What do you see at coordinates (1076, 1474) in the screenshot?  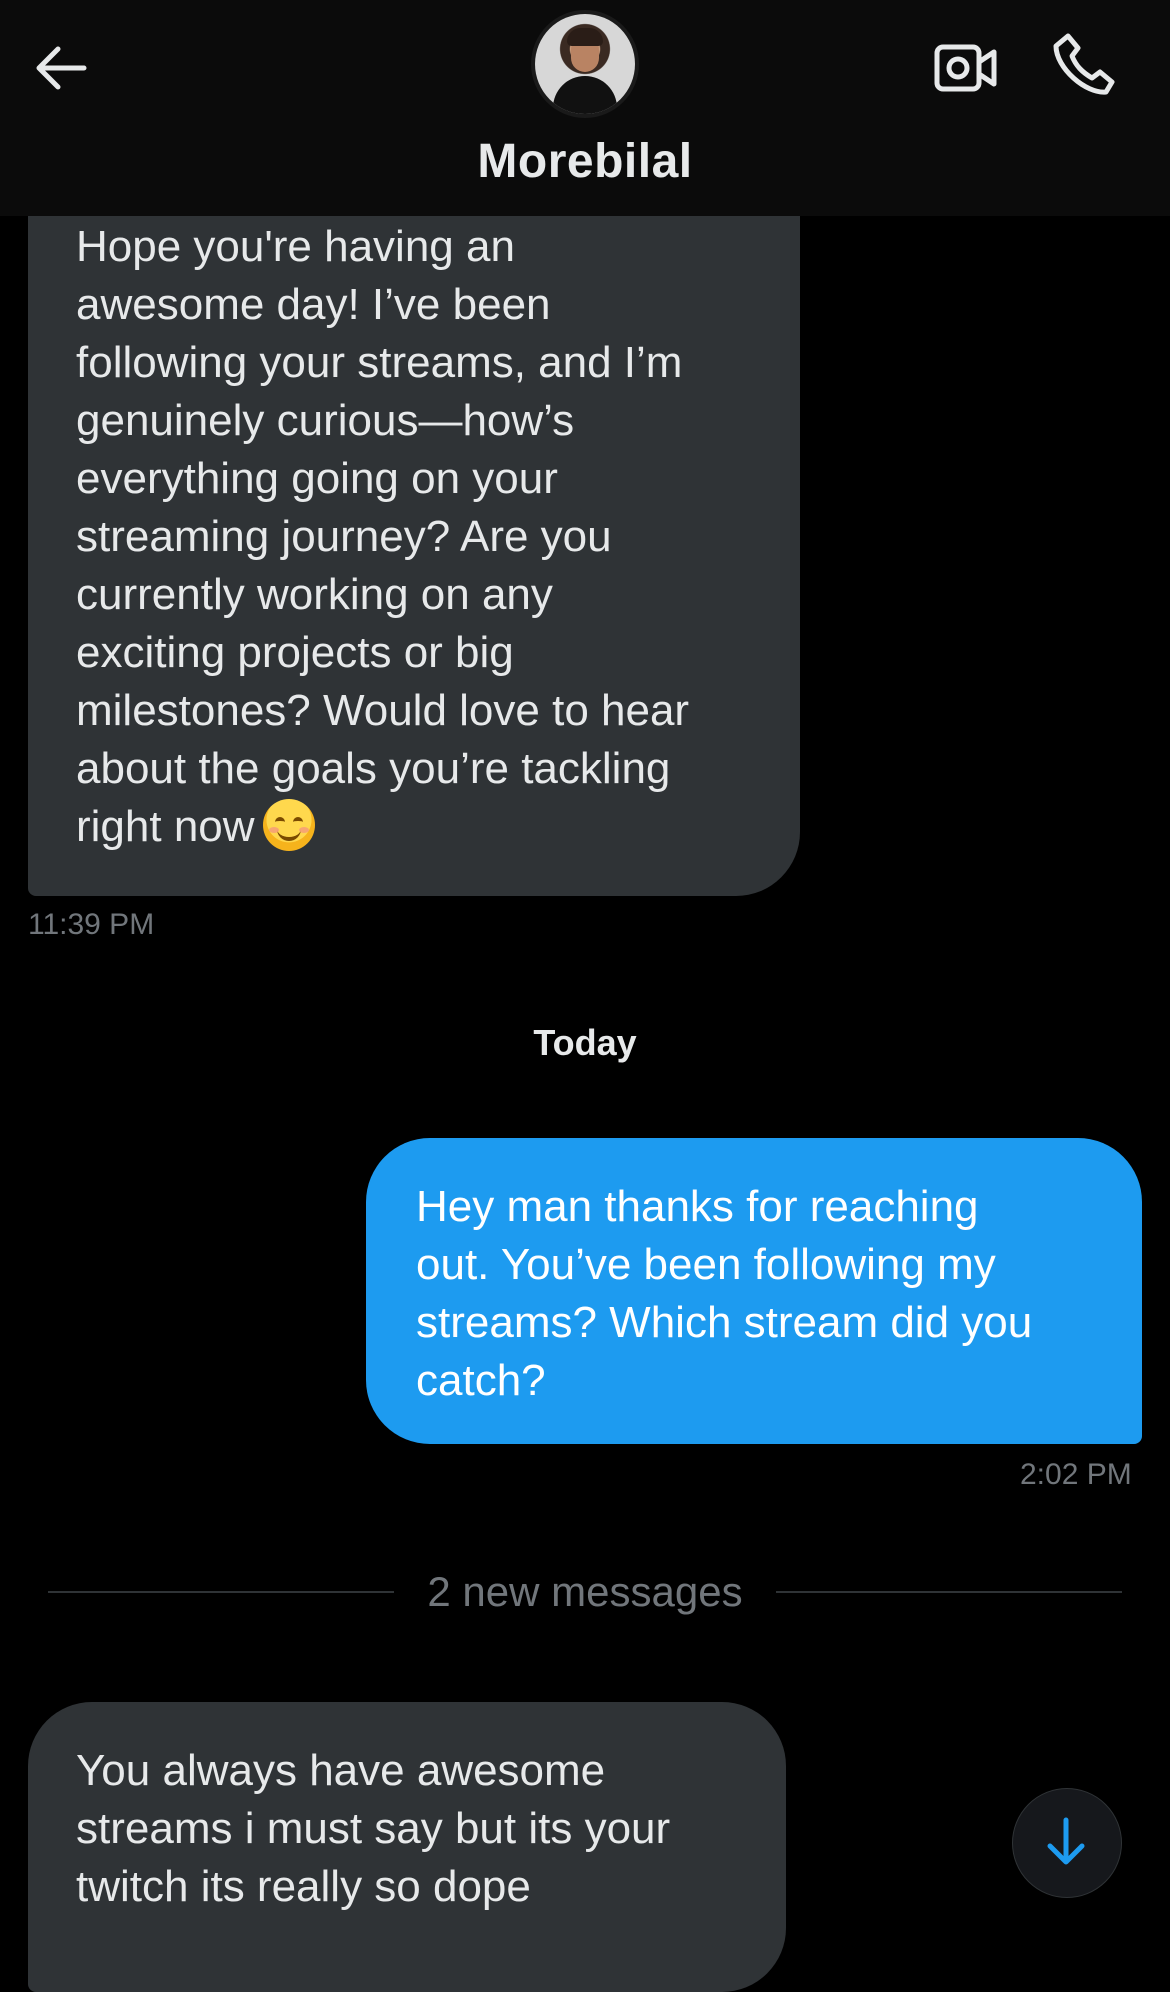 I see `message-timestamp: 2:02 PM` at bounding box center [1076, 1474].